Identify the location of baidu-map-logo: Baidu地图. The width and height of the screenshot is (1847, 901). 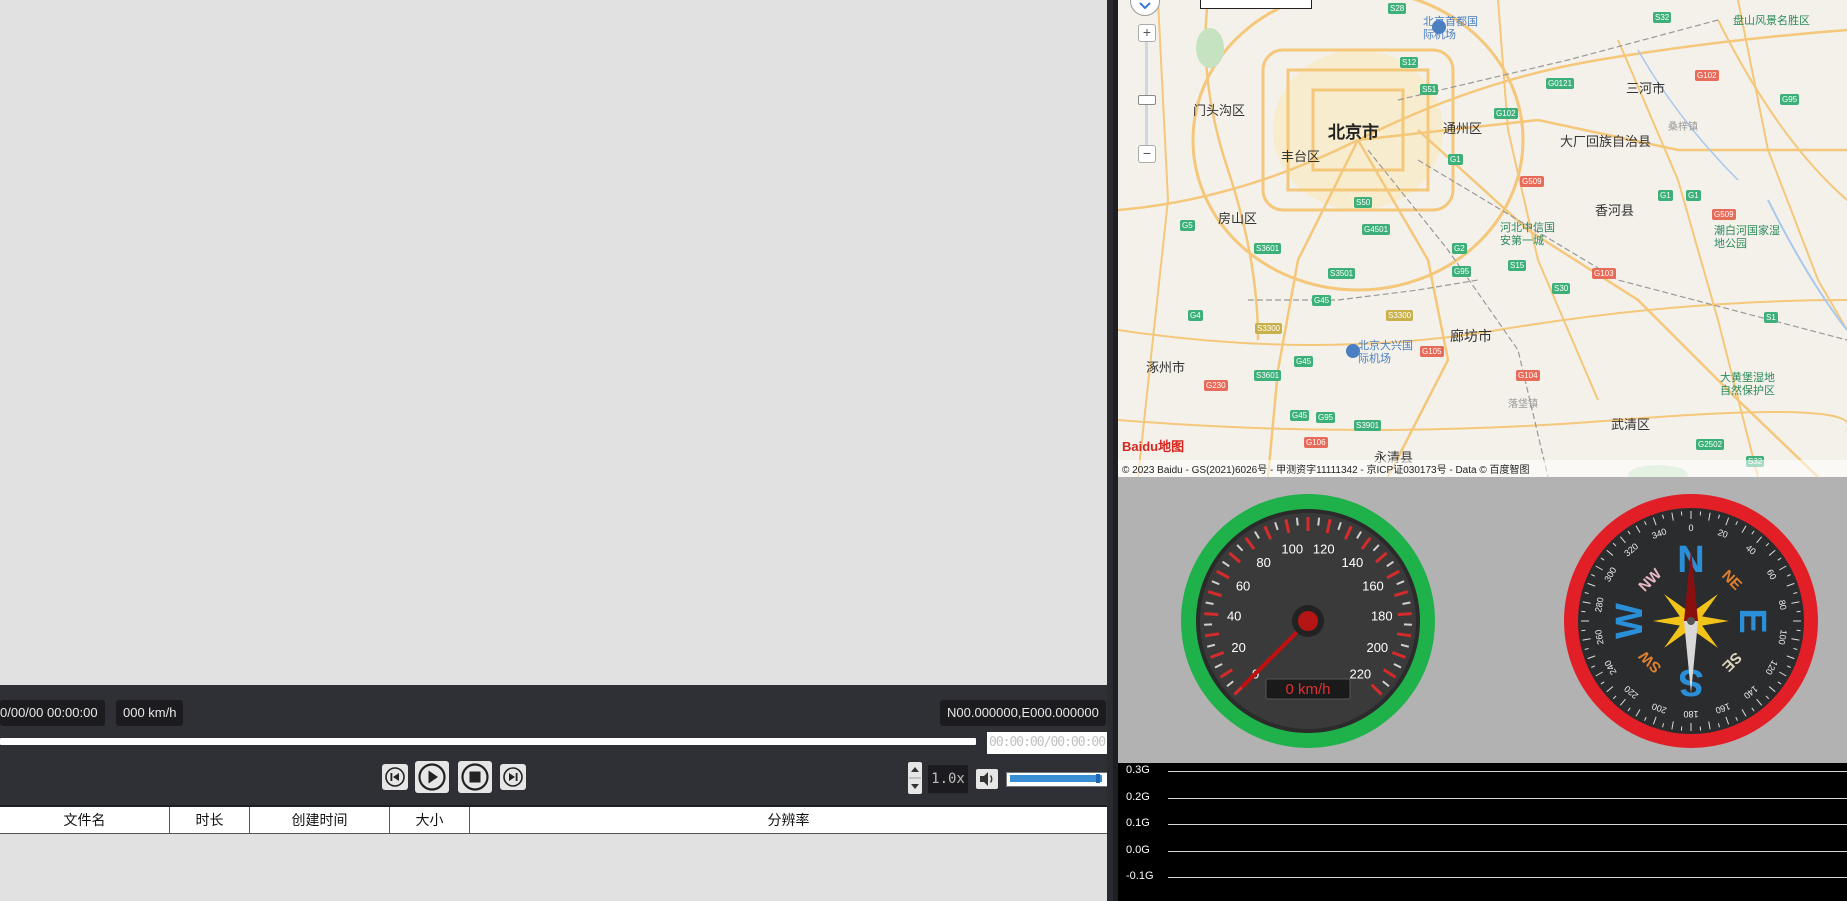
(1153, 446).